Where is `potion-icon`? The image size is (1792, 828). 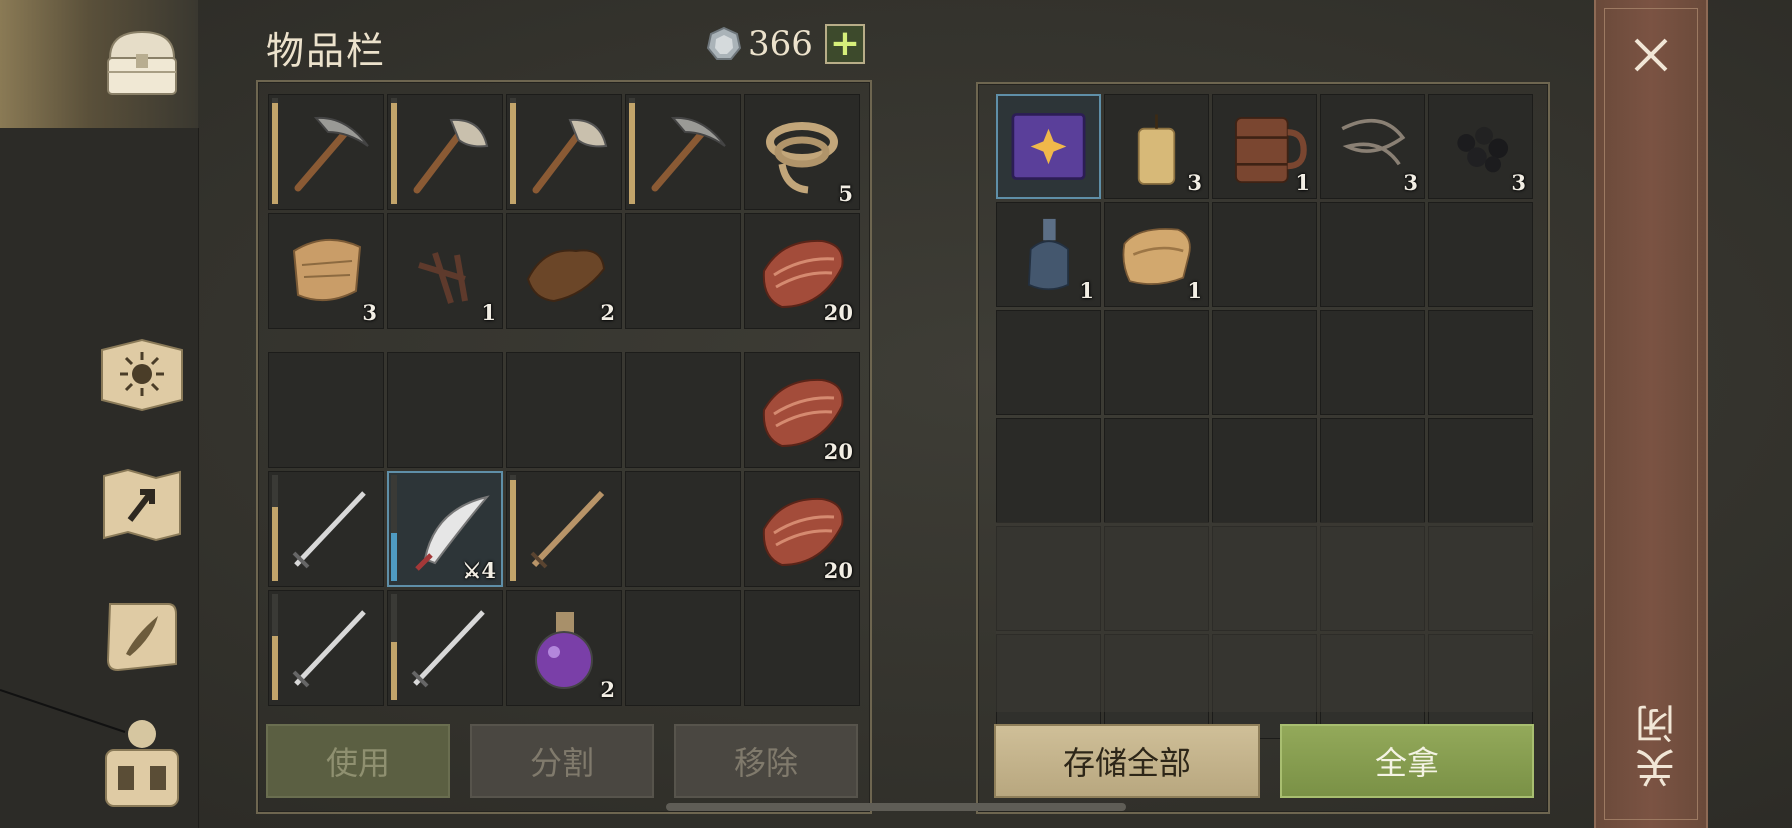
potion-icon is located at coordinates (564, 650).